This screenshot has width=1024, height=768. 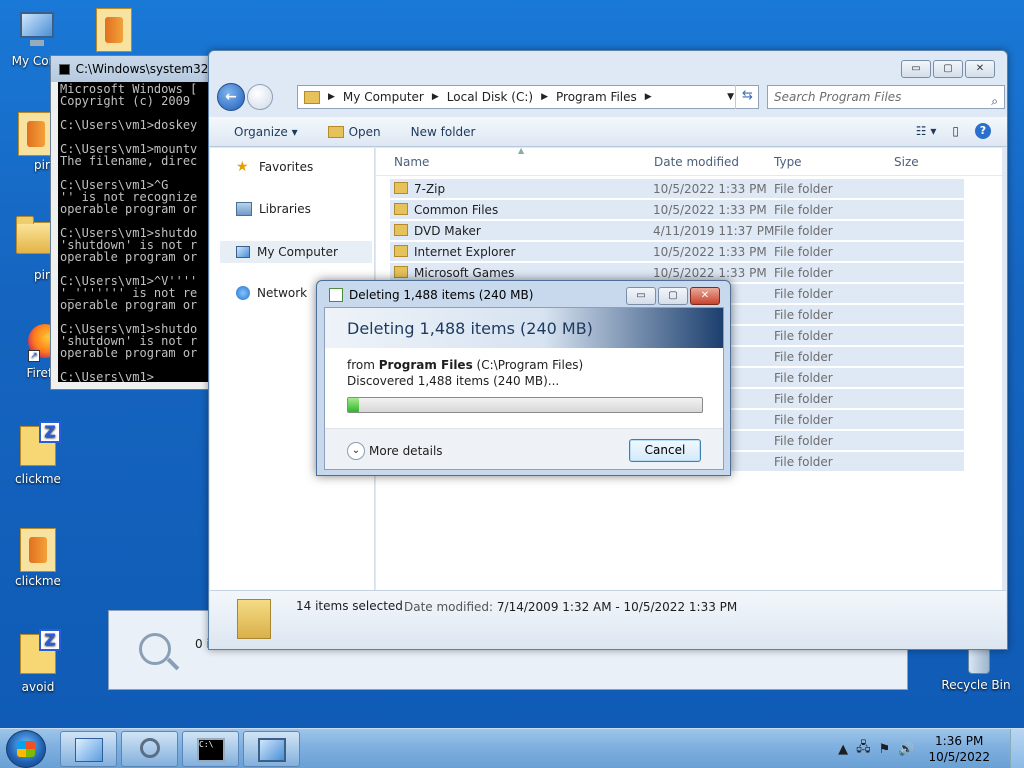 I want to click on taskbar-cmd: C:\, so click(x=210, y=749).